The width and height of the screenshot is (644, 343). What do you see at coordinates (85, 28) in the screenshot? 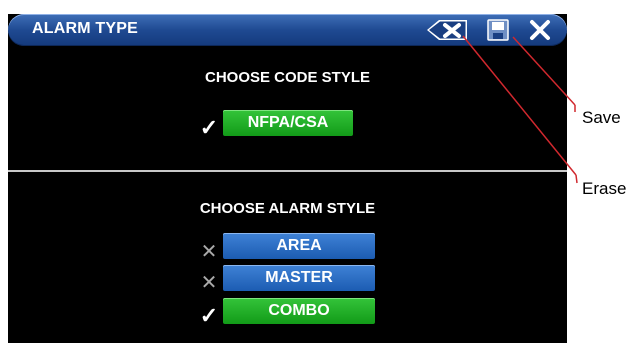
I see `window-title: ALARM TYPE` at bounding box center [85, 28].